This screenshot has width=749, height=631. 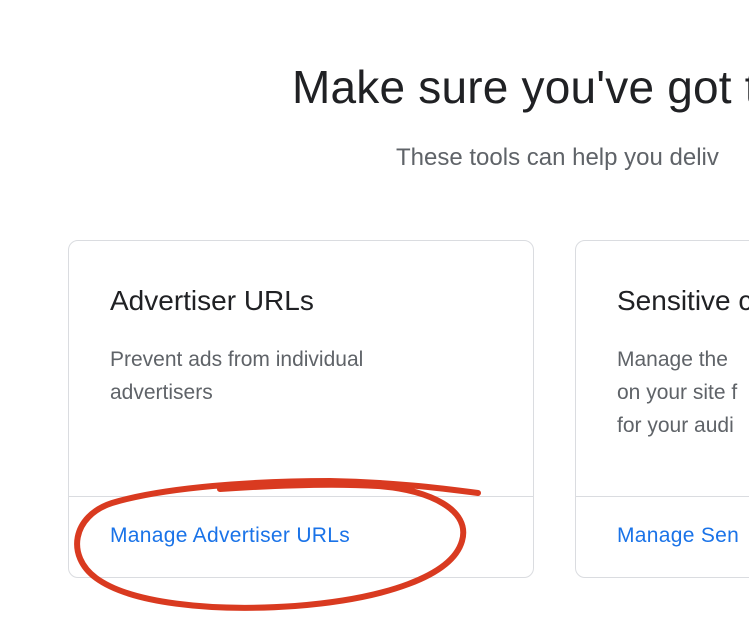 What do you see at coordinates (675, 425) in the screenshot?
I see `card-description-line: for your audi` at bounding box center [675, 425].